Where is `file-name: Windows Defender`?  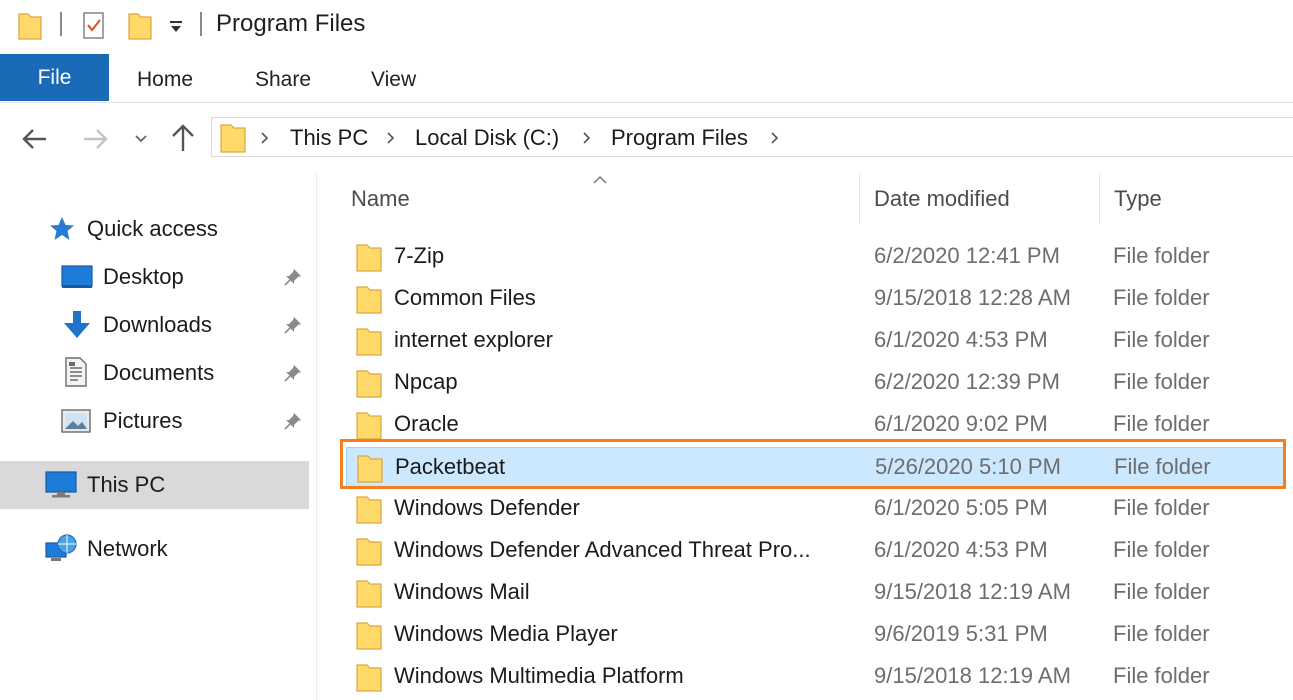 file-name: Windows Defender is located at coordinates (487, 507).